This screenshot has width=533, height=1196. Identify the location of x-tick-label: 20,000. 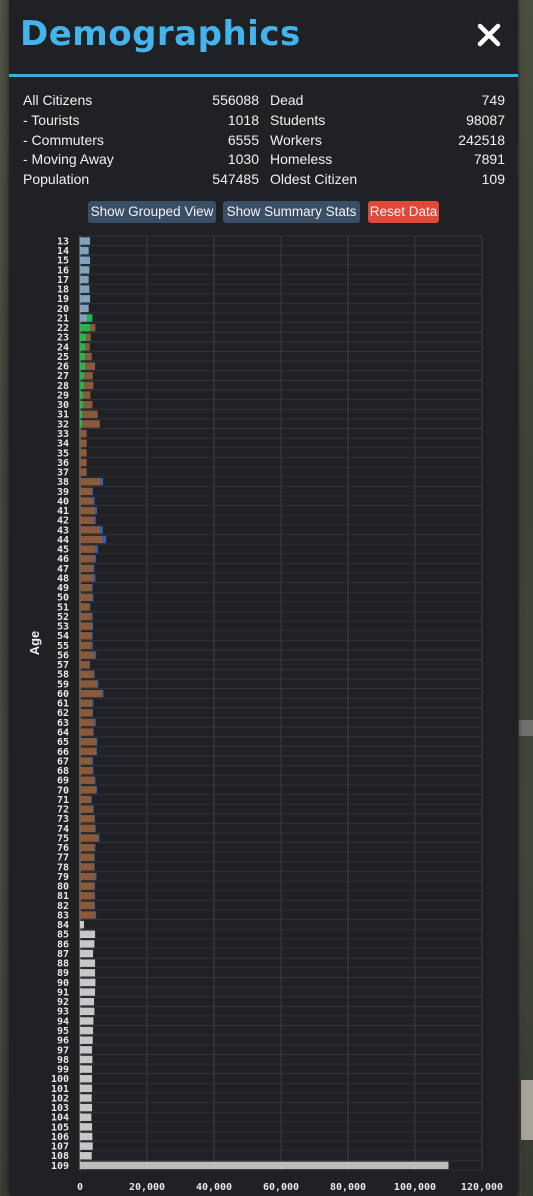
(147, 1187).